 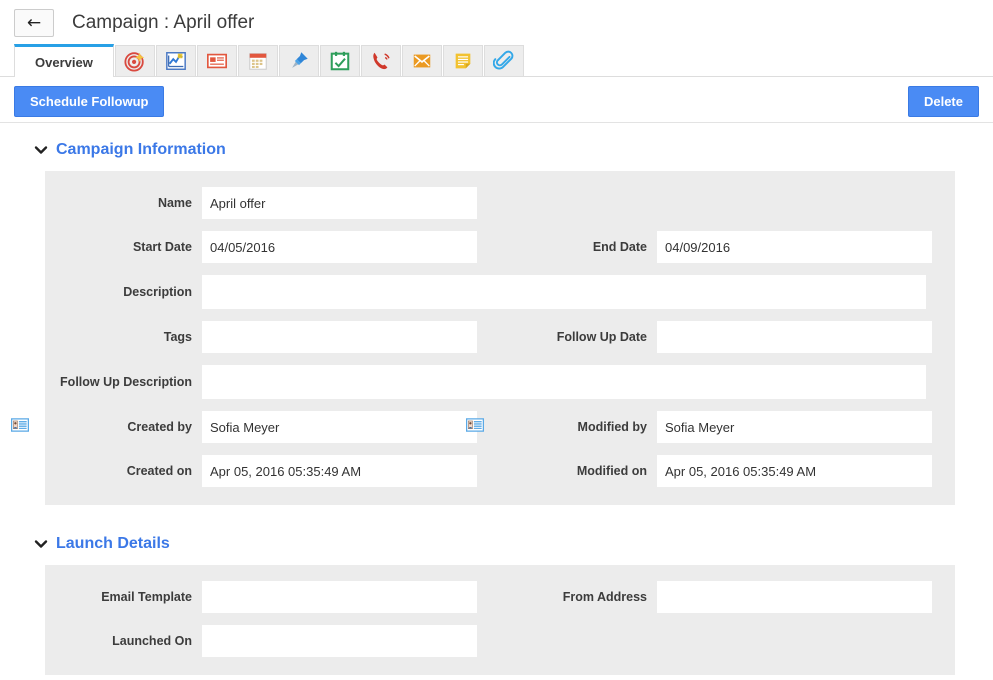 I want to click on tab-task, so click(x=339, y=60).